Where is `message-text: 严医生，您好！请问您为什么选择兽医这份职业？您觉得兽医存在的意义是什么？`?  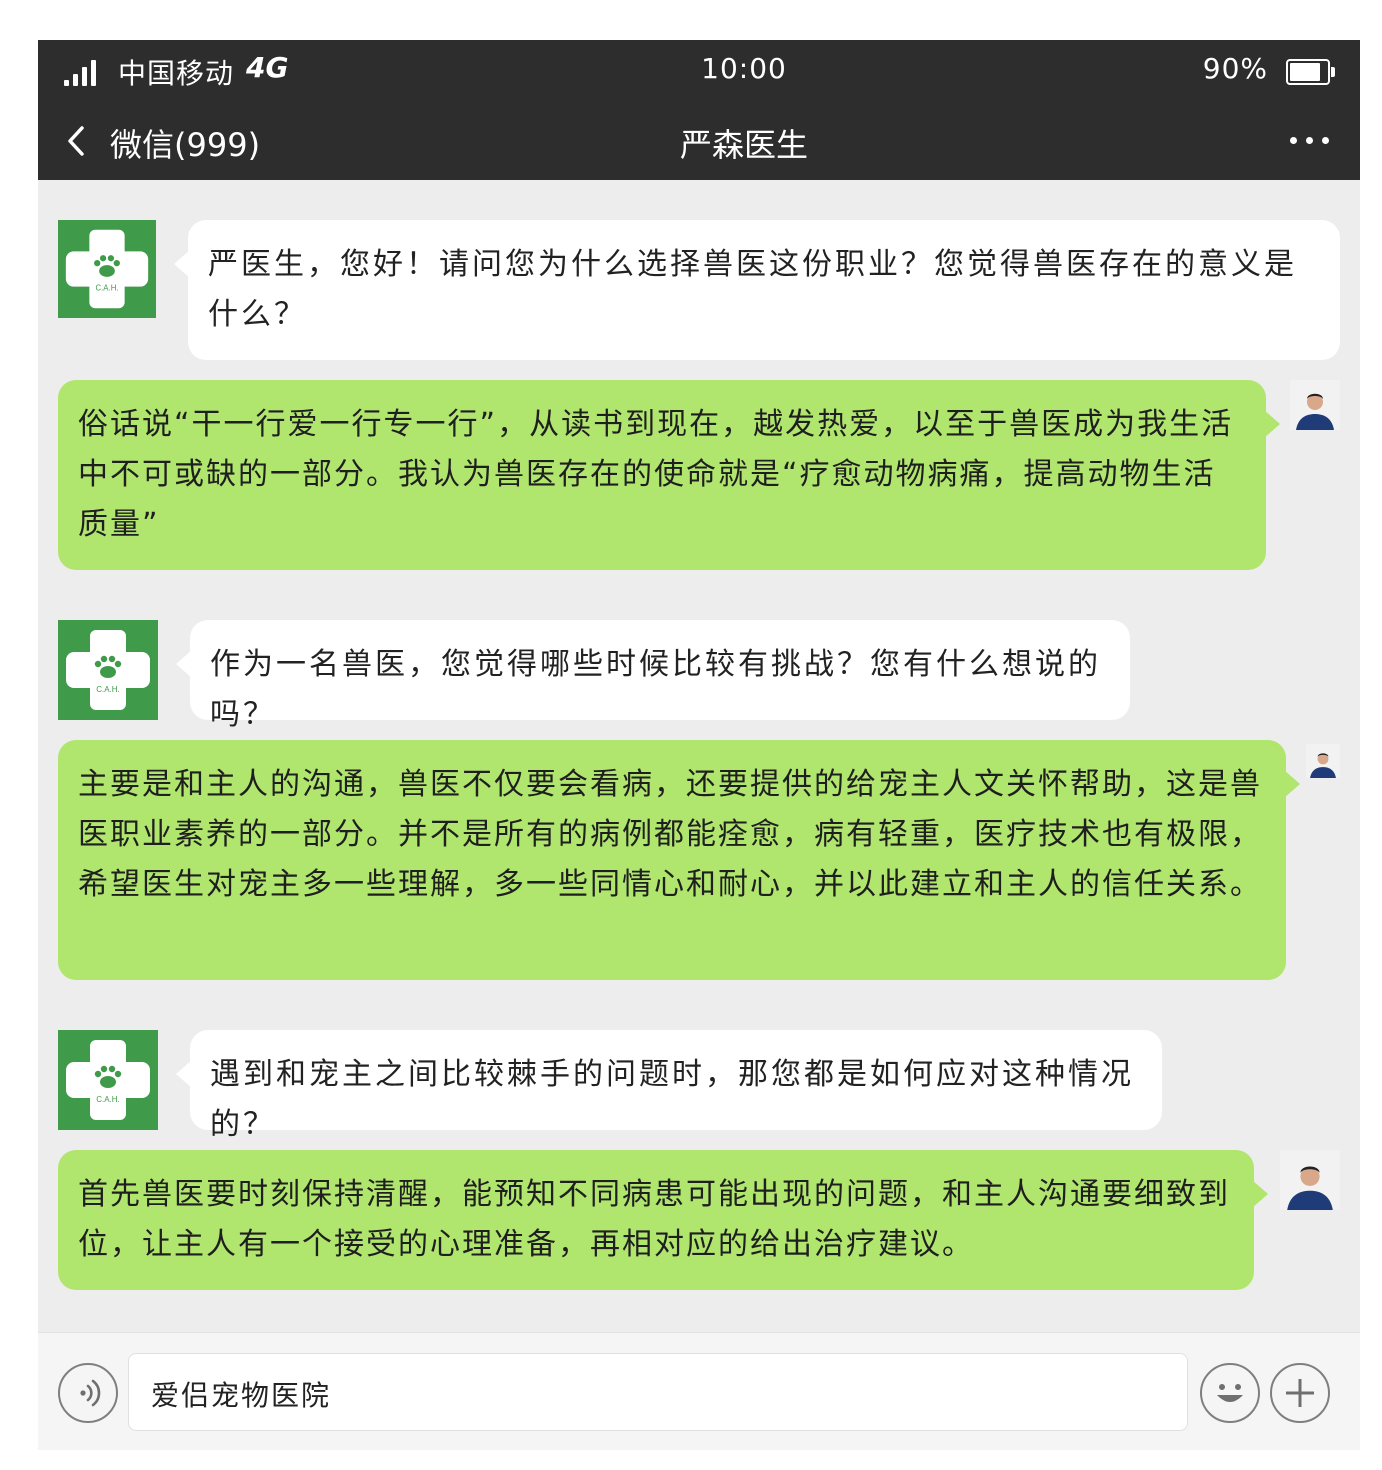
message-text: 严医生，您好！请问您为什么选择兽医这份职业？您觉得兽医存在的意义是什么？ is located at coordinates (752, 289).